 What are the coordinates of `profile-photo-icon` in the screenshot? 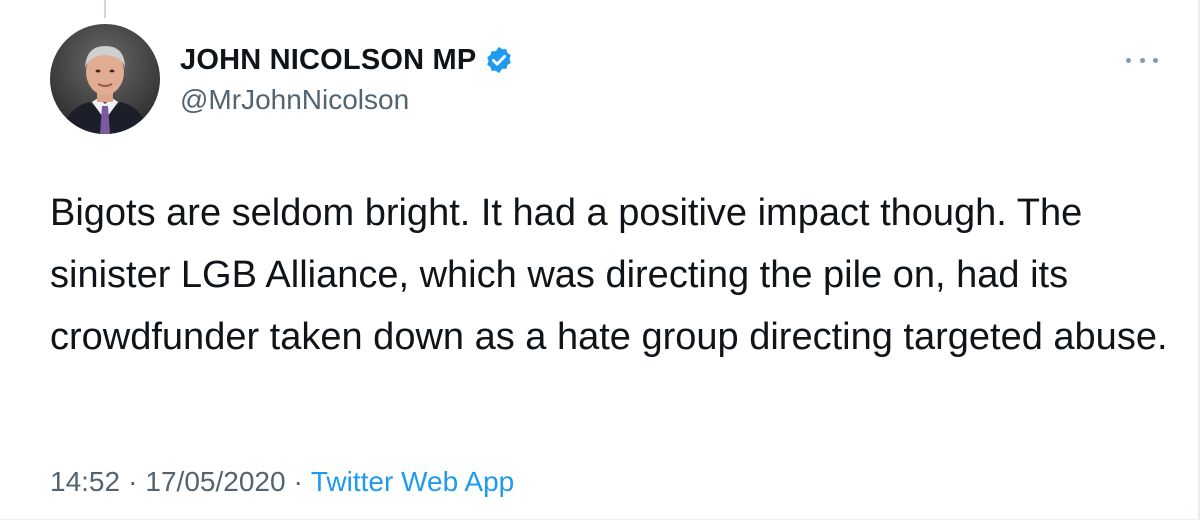 It's located at (105, 79).